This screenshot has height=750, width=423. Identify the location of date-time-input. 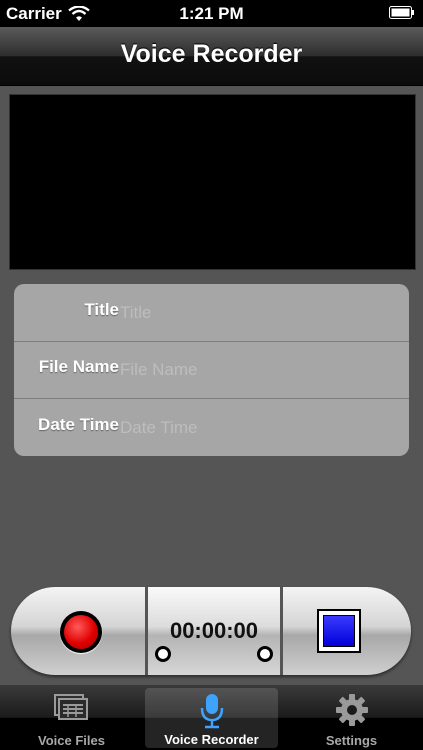
(260, 428).